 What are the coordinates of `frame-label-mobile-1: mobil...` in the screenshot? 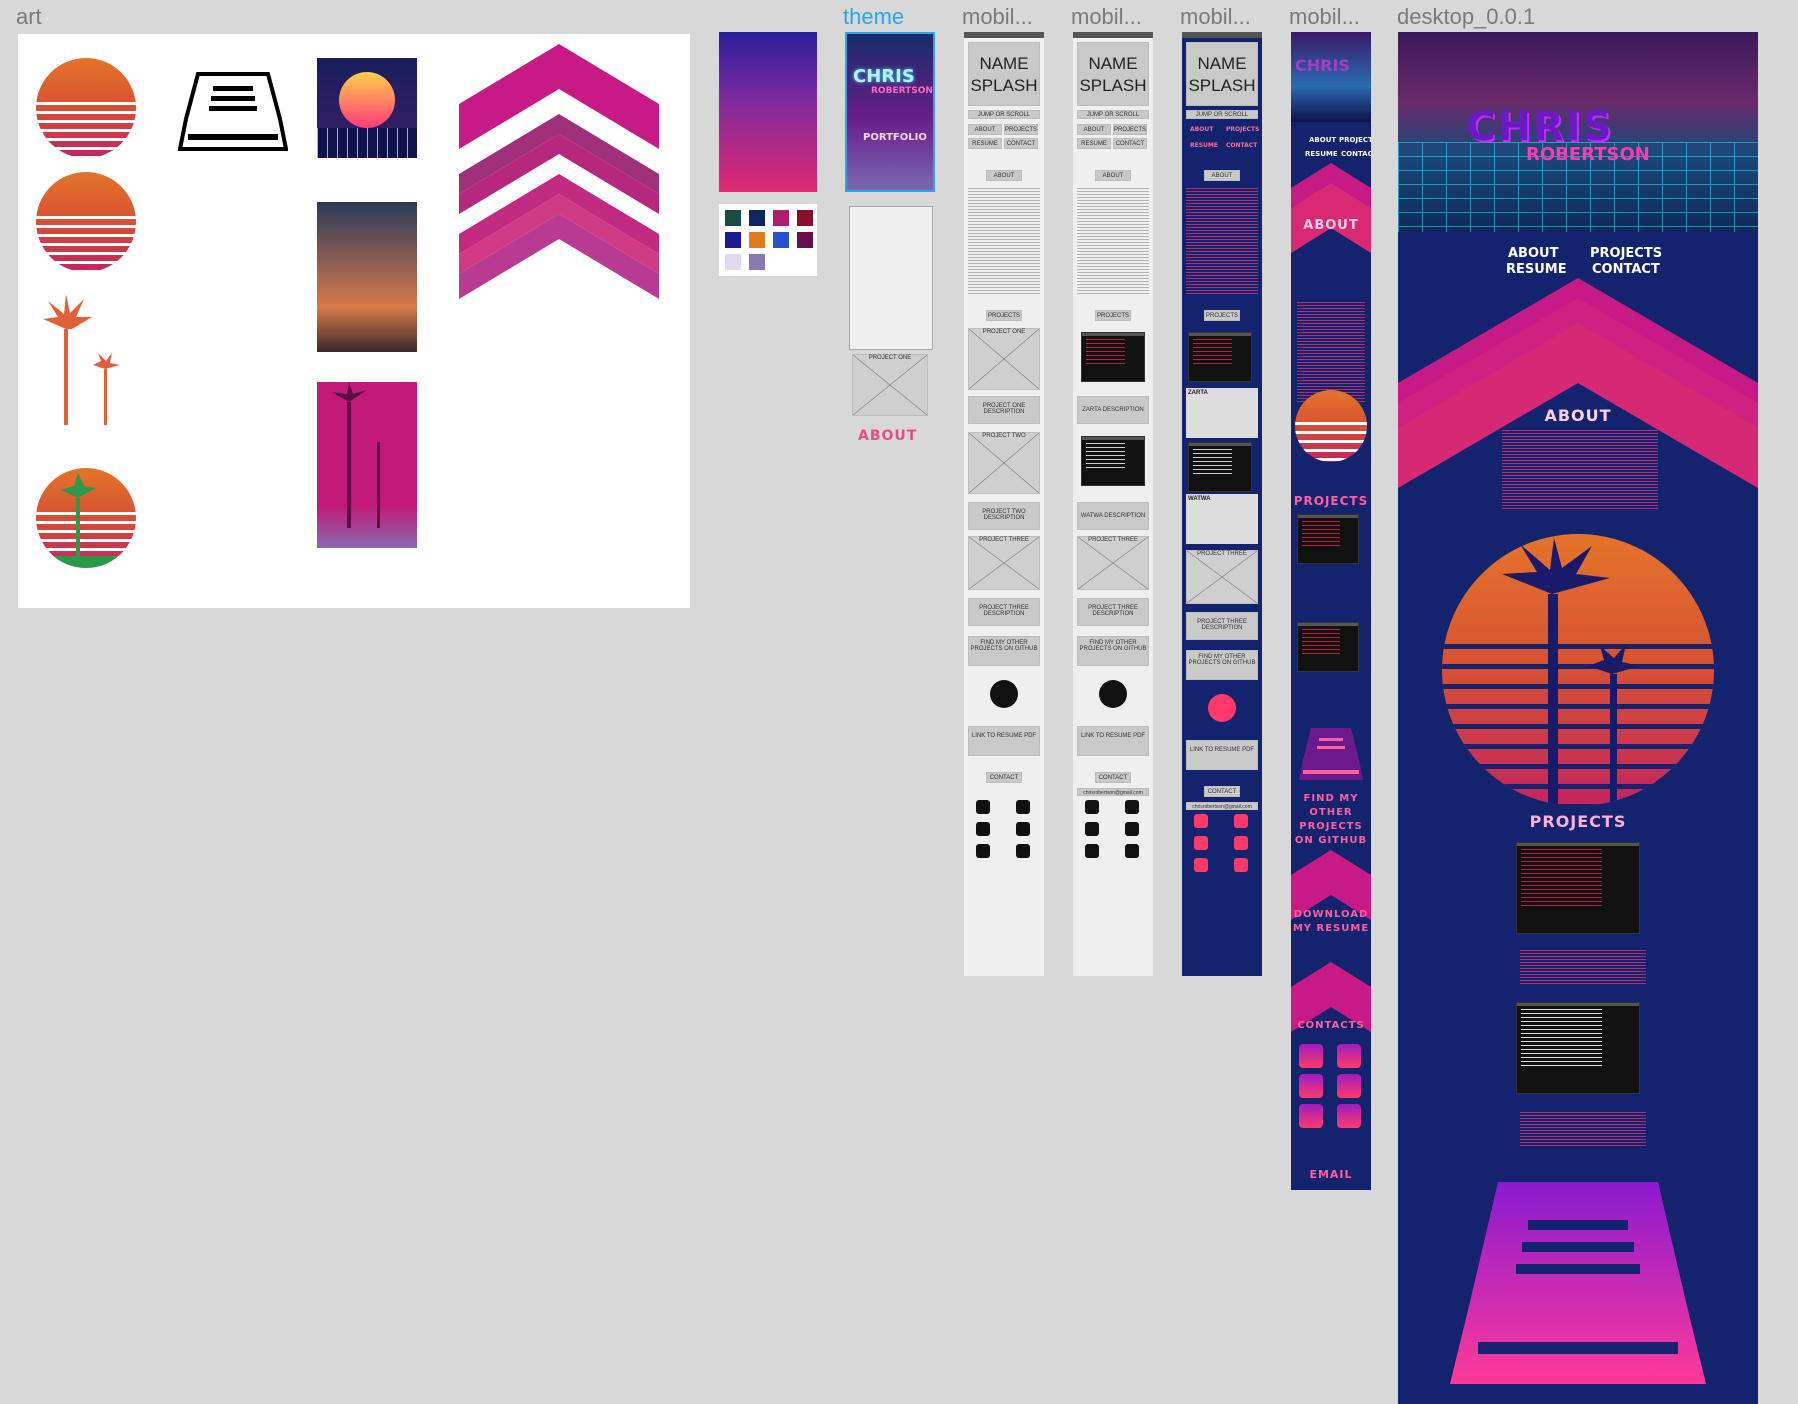 It's located at (997, 17).